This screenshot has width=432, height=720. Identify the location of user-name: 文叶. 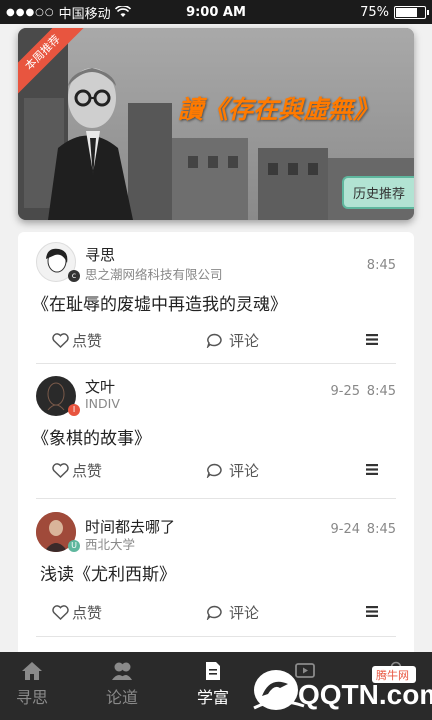
(100, 386).